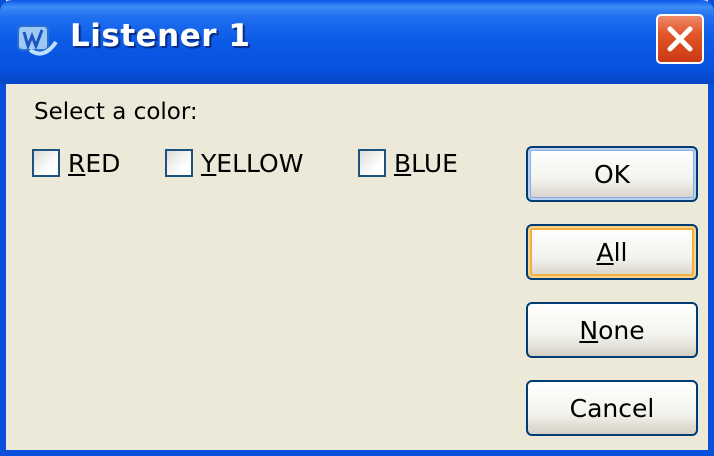 The height and width of the screenshot is (456, 714). Describe the element at coordinates (372, 163) in the screenshot. I see `checkbox-blue-box` at that location.